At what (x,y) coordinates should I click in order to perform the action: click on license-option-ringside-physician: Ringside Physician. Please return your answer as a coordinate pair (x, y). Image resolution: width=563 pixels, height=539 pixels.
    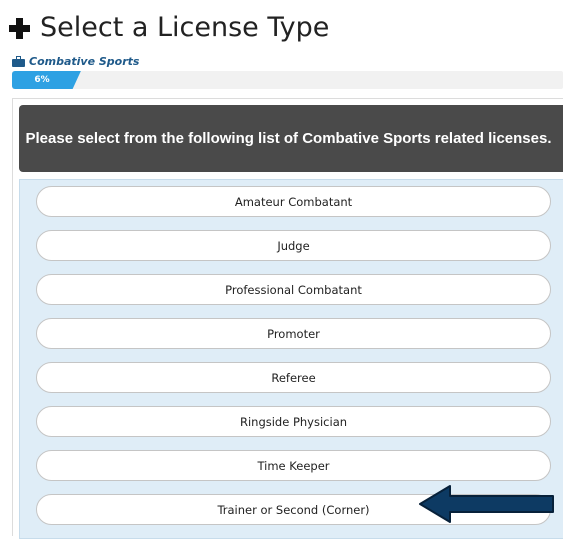
    Looking at the image, I should click on (293, 421).